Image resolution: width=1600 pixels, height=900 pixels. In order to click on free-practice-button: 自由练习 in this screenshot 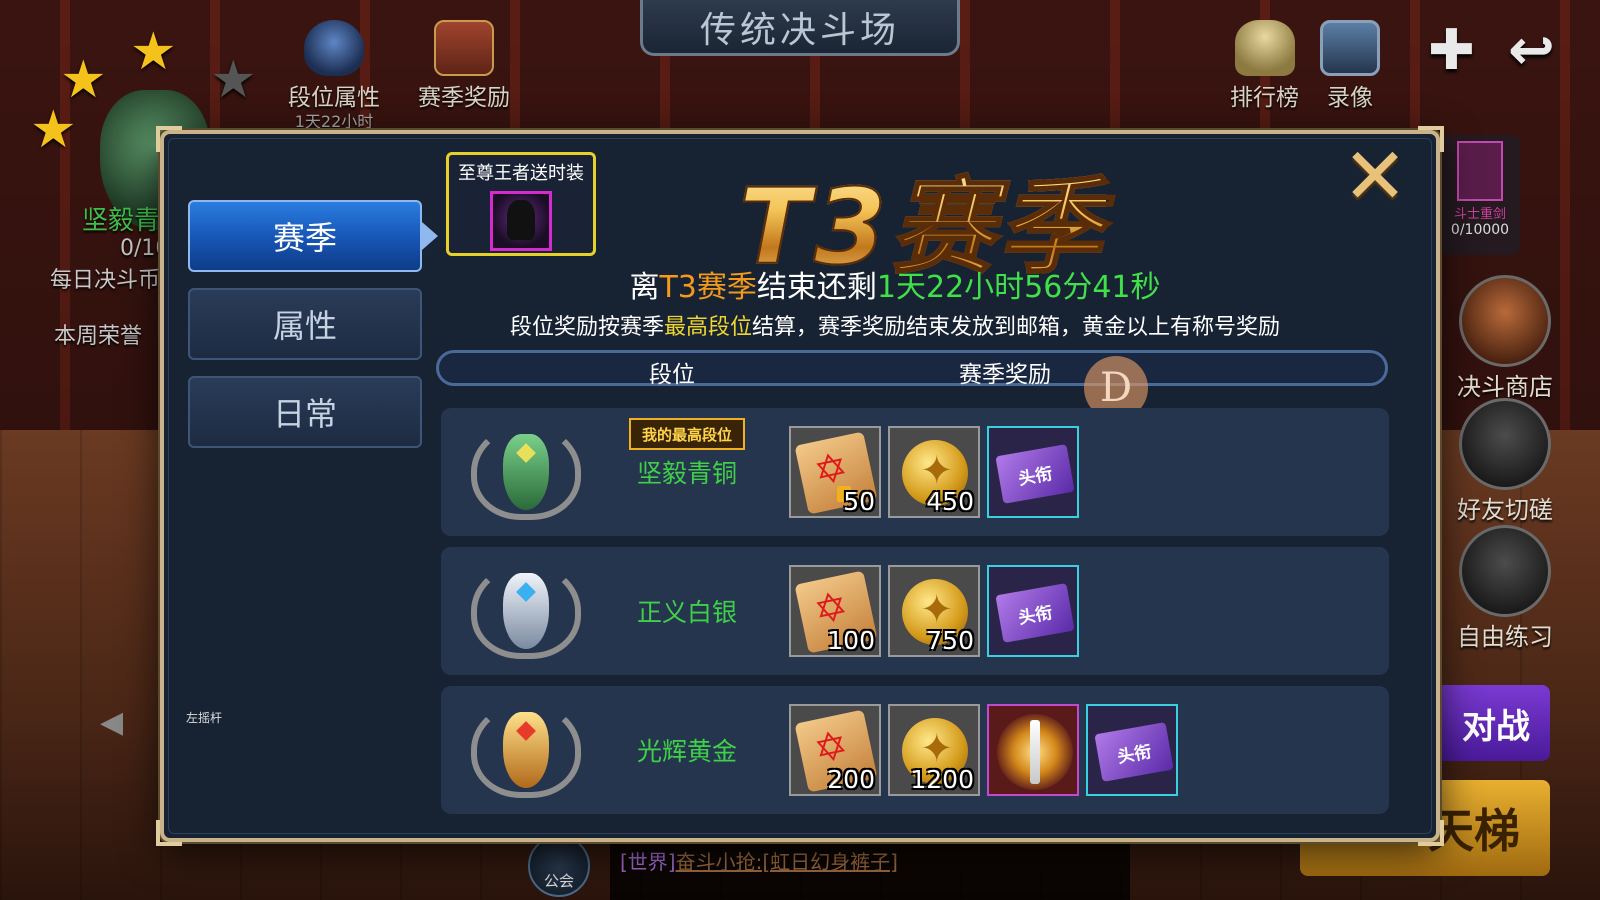, I will do `click(1505, 588)`.